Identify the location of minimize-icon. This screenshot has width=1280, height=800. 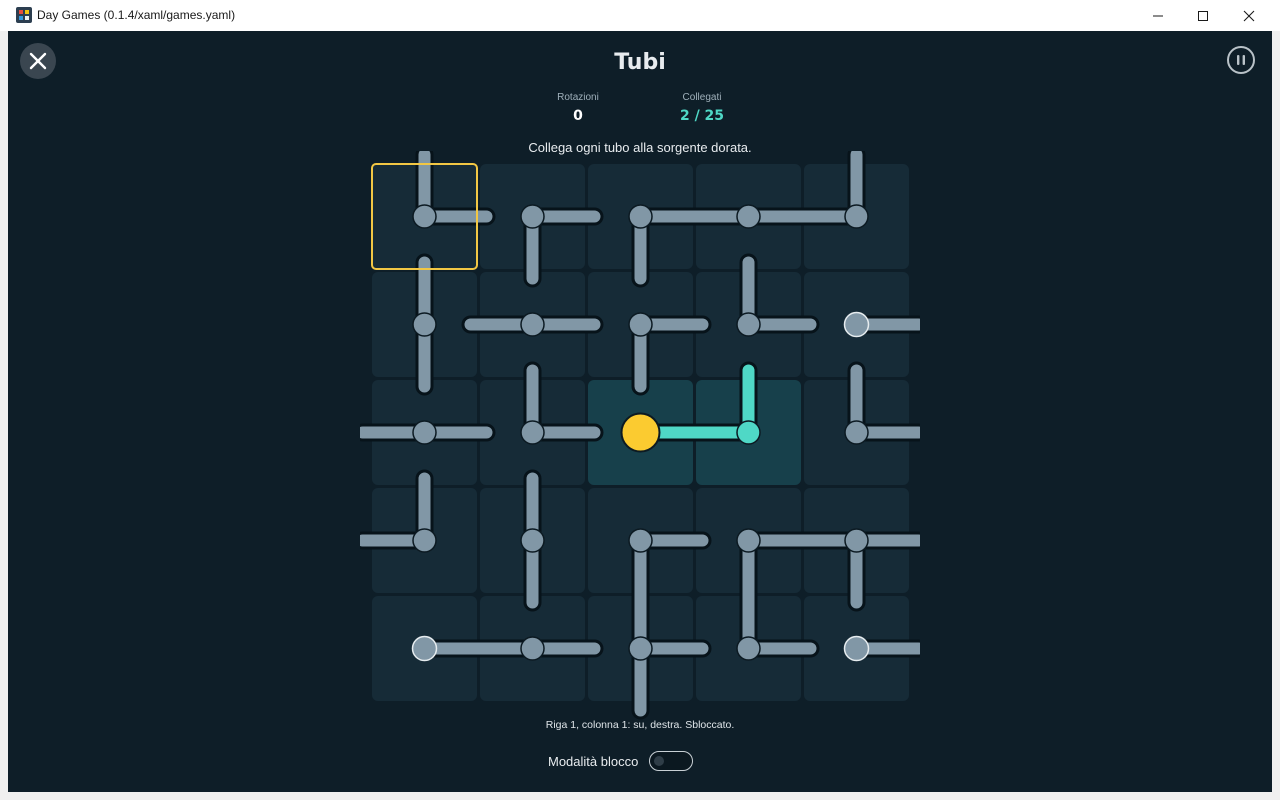
(1158, 15).